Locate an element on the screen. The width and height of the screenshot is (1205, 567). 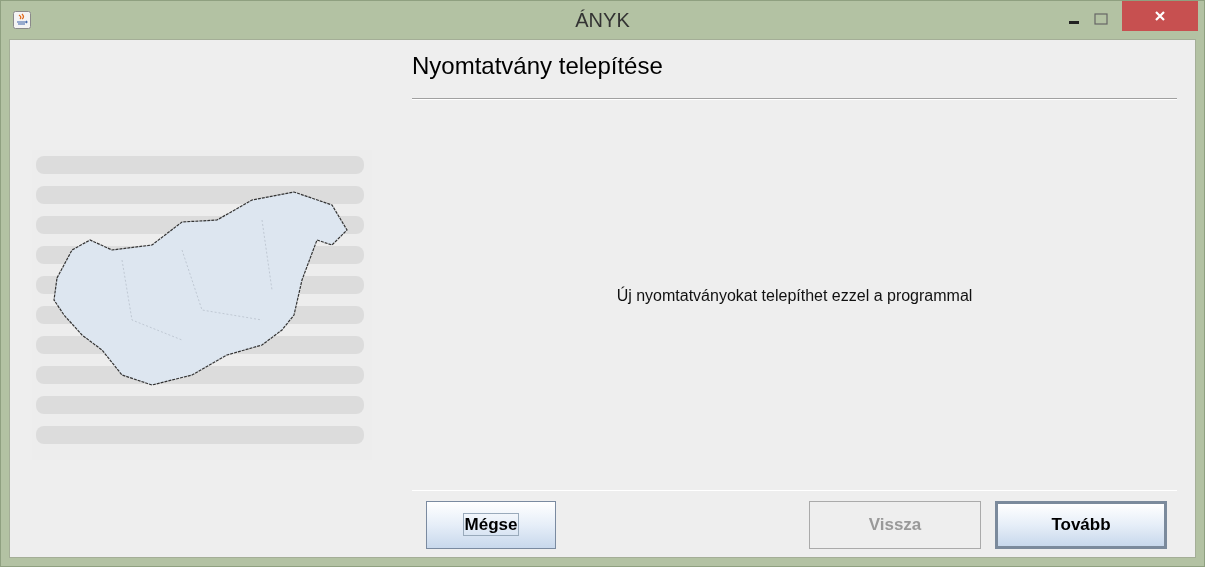
wizard-message: Új nyomtatványokat telepíthet ezzel a programmal is located at coordinates (794, 296).